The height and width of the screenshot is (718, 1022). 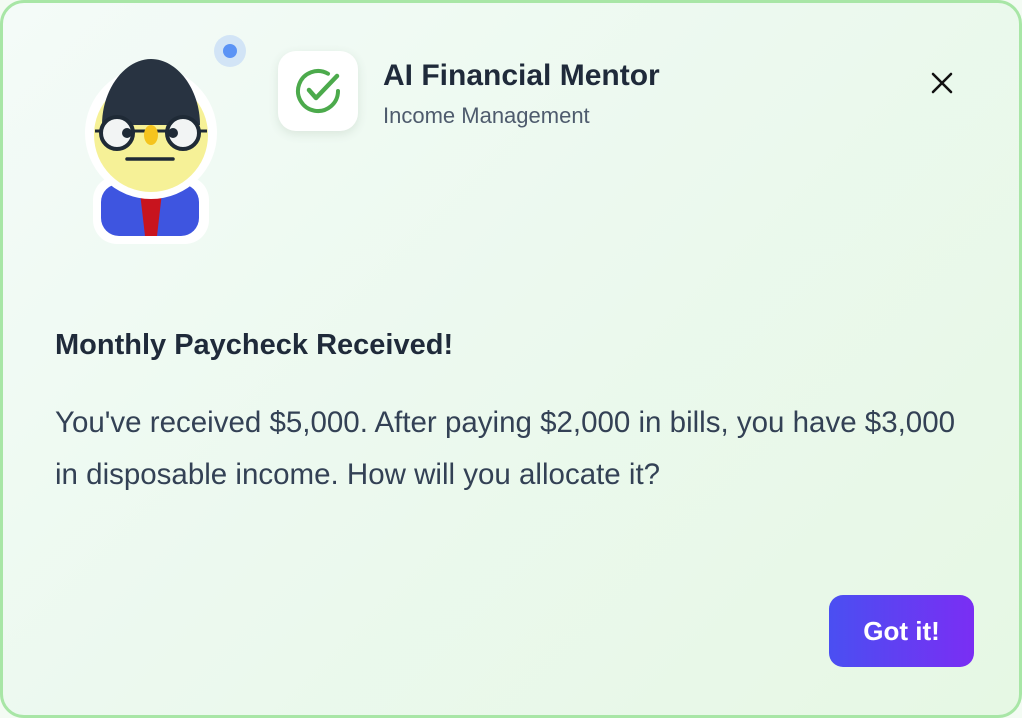 What do you see at coordinates (901, 631) in the screenshot?
I see `got-it-button: Got it!` at bounding box center [901, 631].